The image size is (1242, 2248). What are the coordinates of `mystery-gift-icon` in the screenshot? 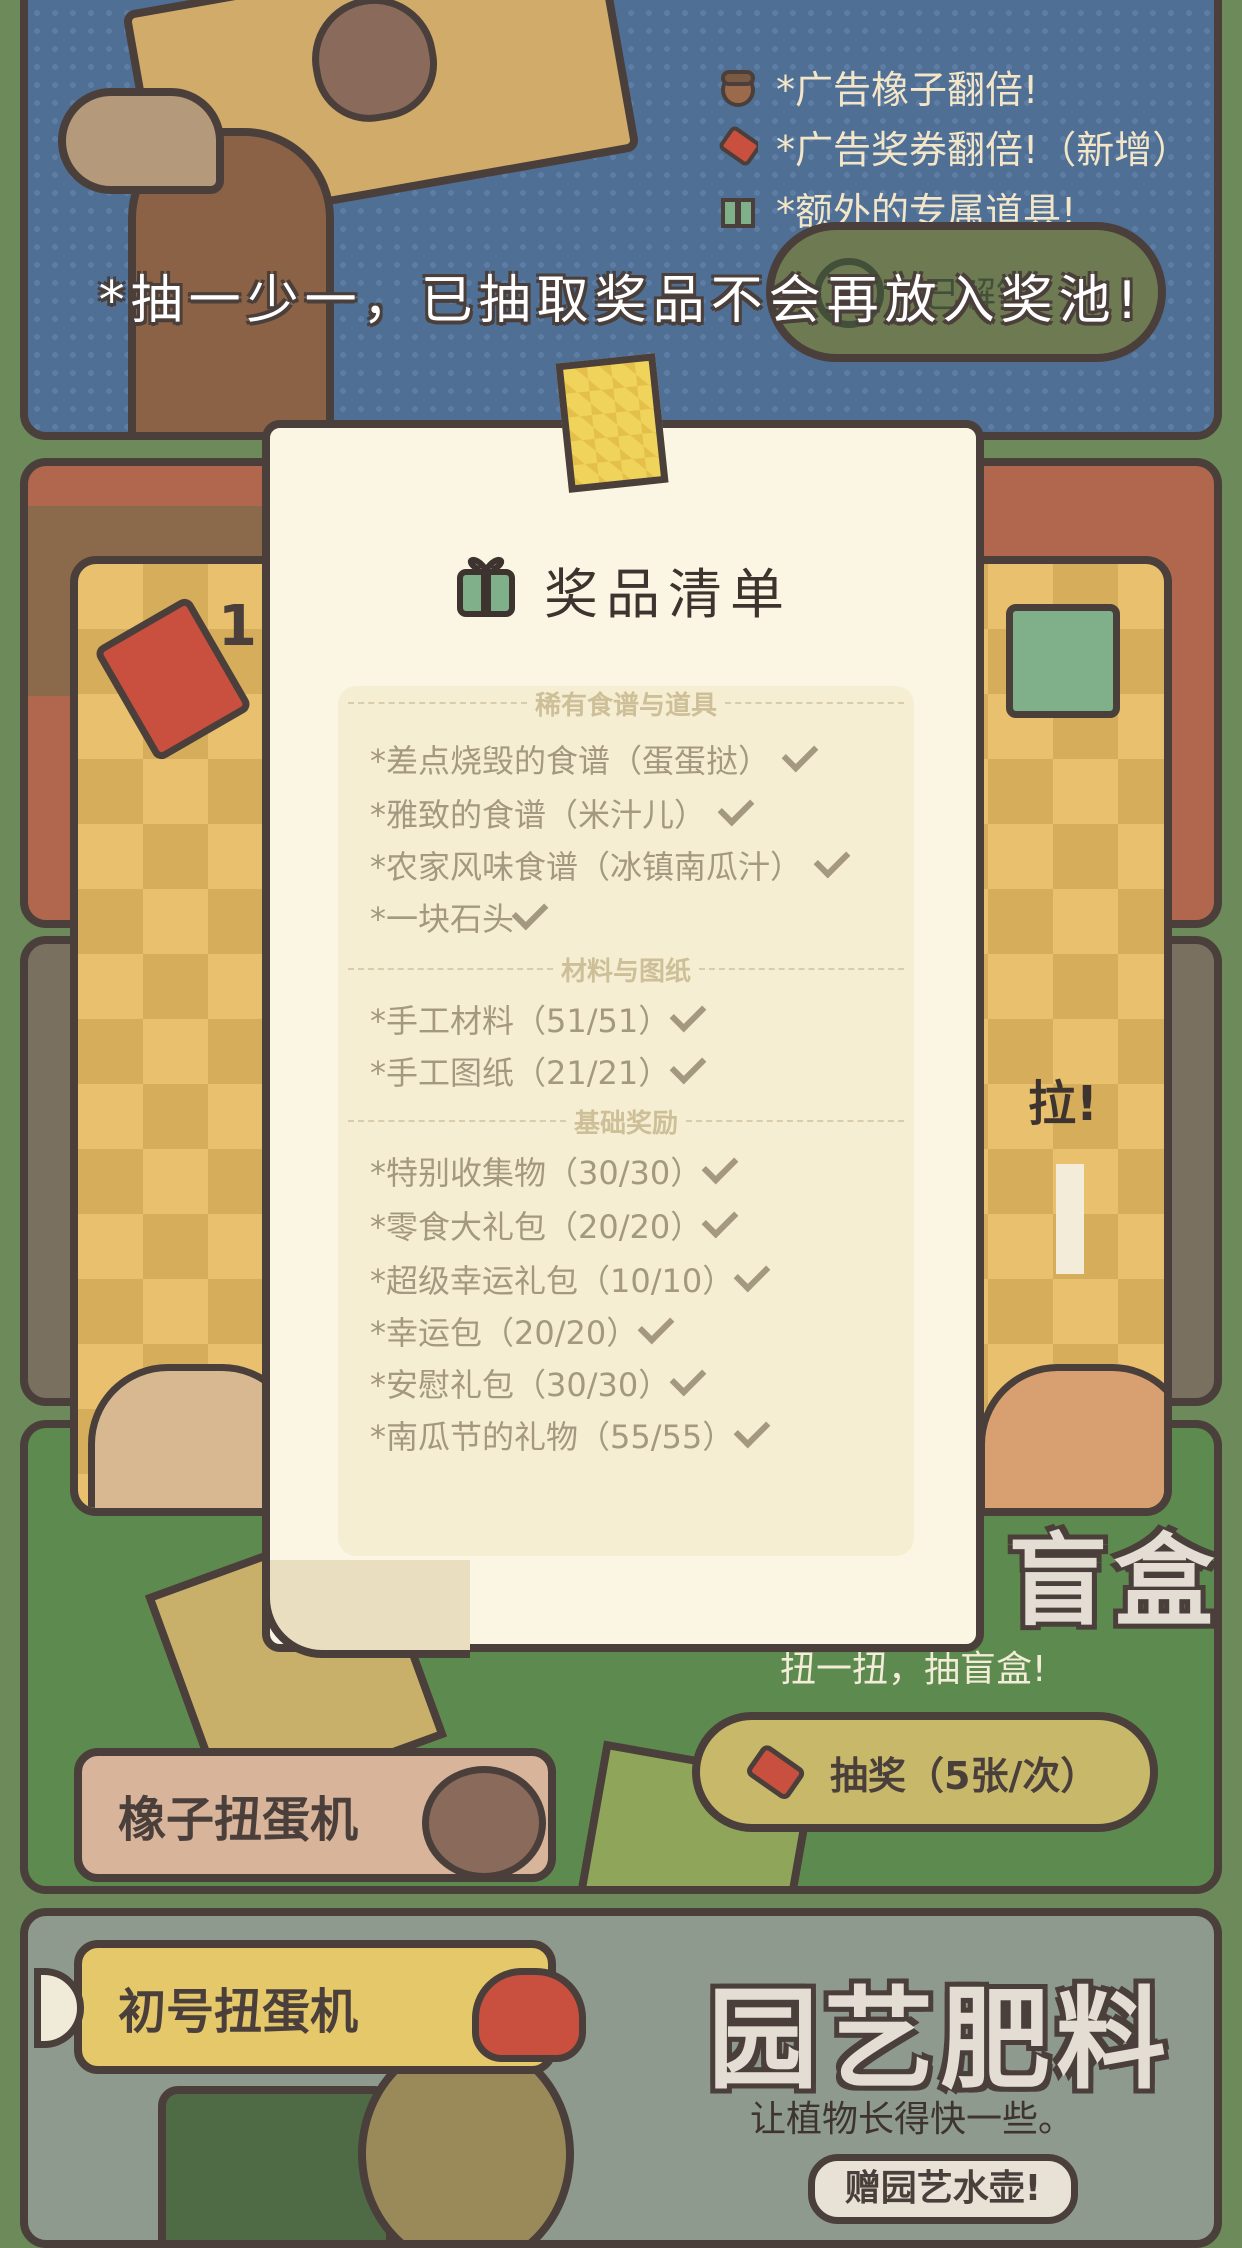 It's located at (1063, 661).